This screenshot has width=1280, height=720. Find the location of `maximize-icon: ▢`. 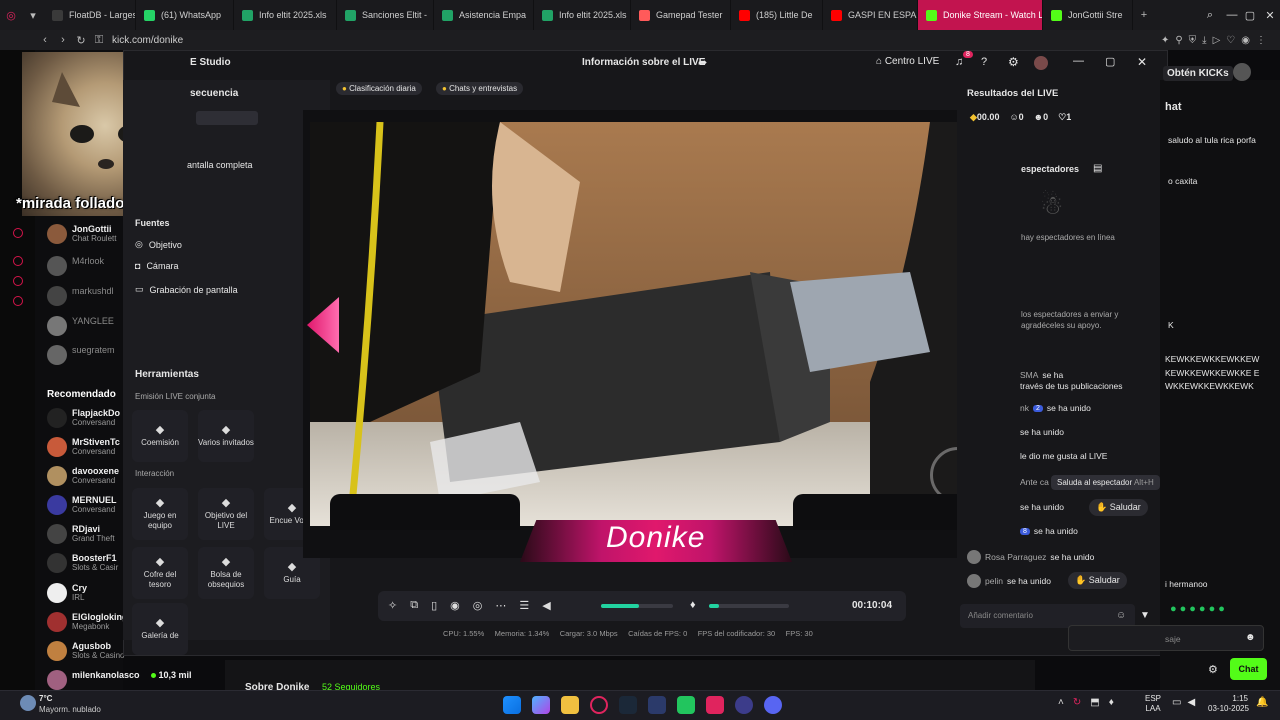

maximize-icon: ▢ is located at coordinates (1250, 15).